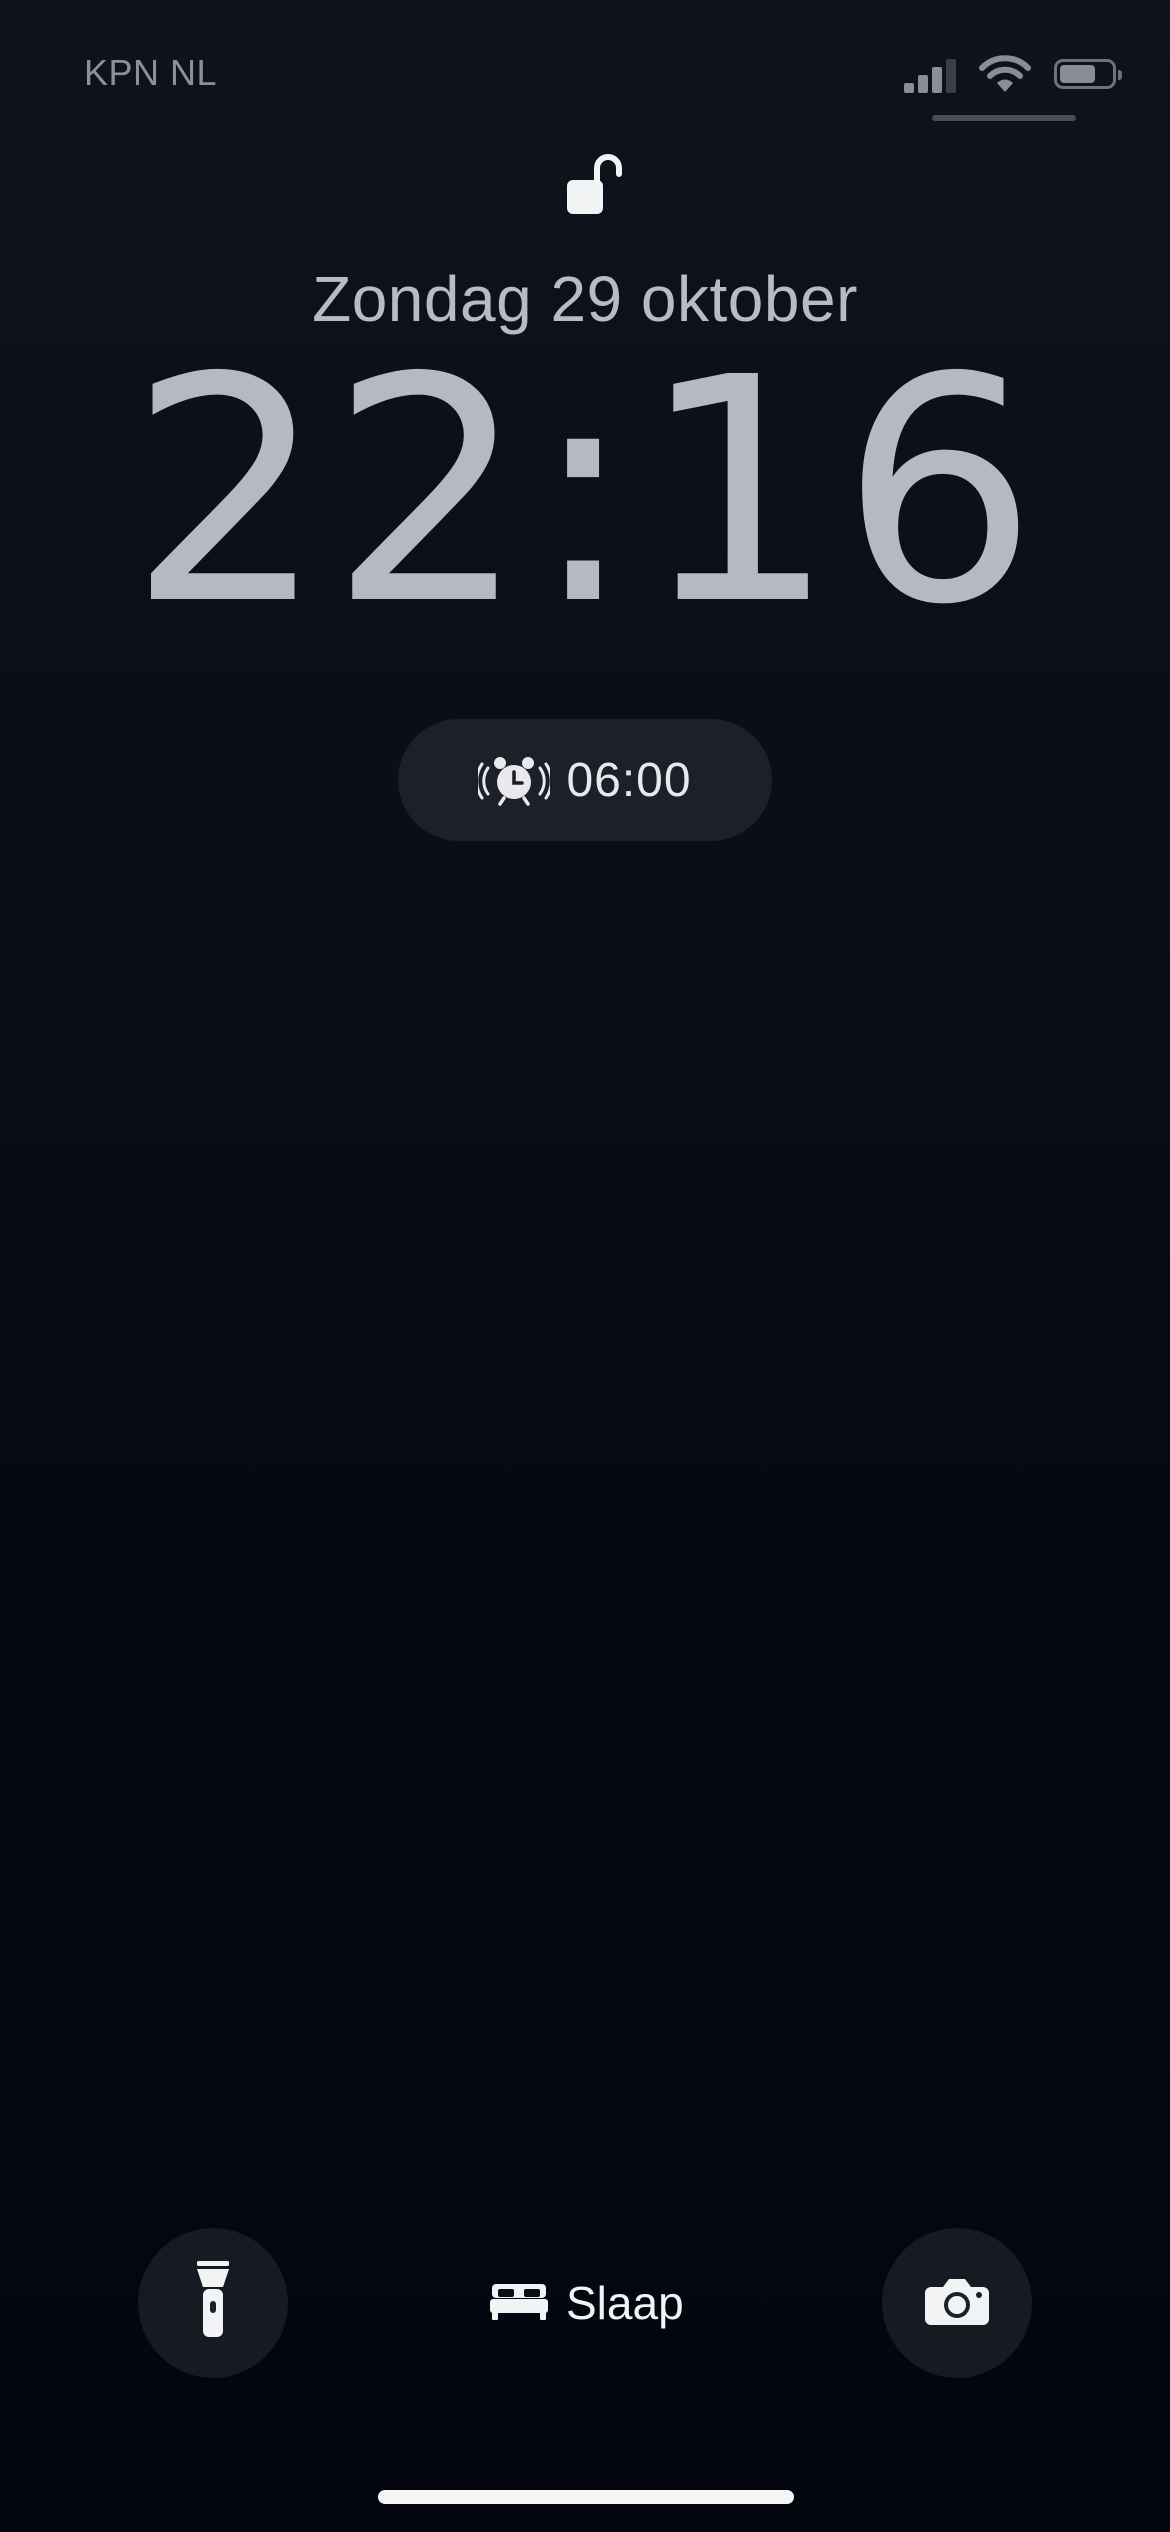 The image size is (1170, 2532). I want to click on lockscreen-time: 22:16, so click(585, 492).